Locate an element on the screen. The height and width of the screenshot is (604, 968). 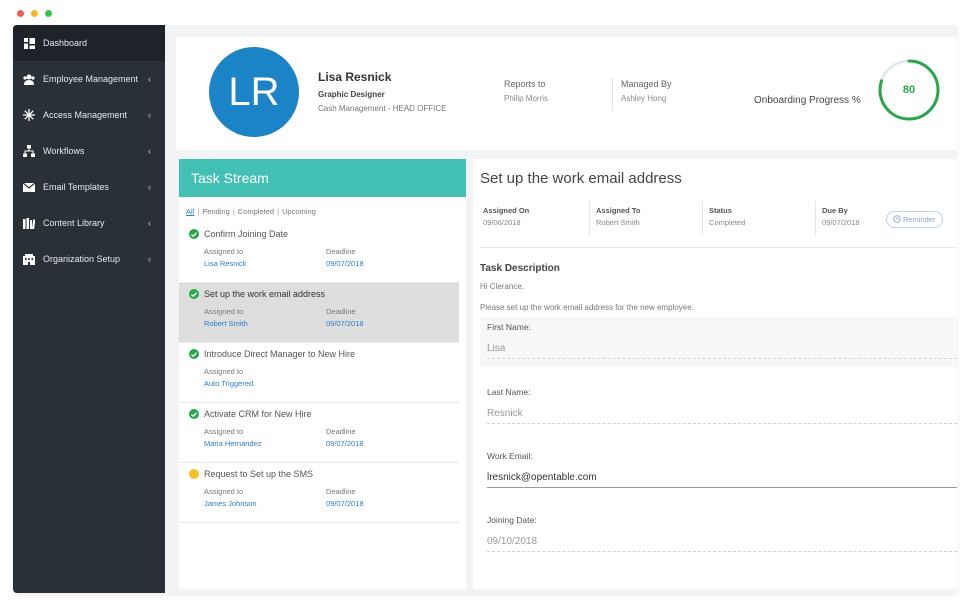
sidebar-item-label: Email Templates is located at coordinates (76, 187).